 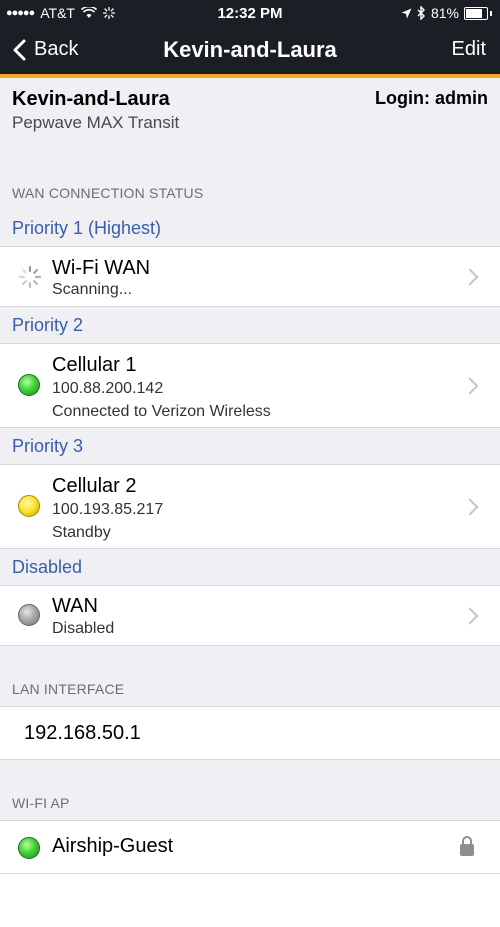 I want to click on gray-status-icon, so click(x=29, y=615).